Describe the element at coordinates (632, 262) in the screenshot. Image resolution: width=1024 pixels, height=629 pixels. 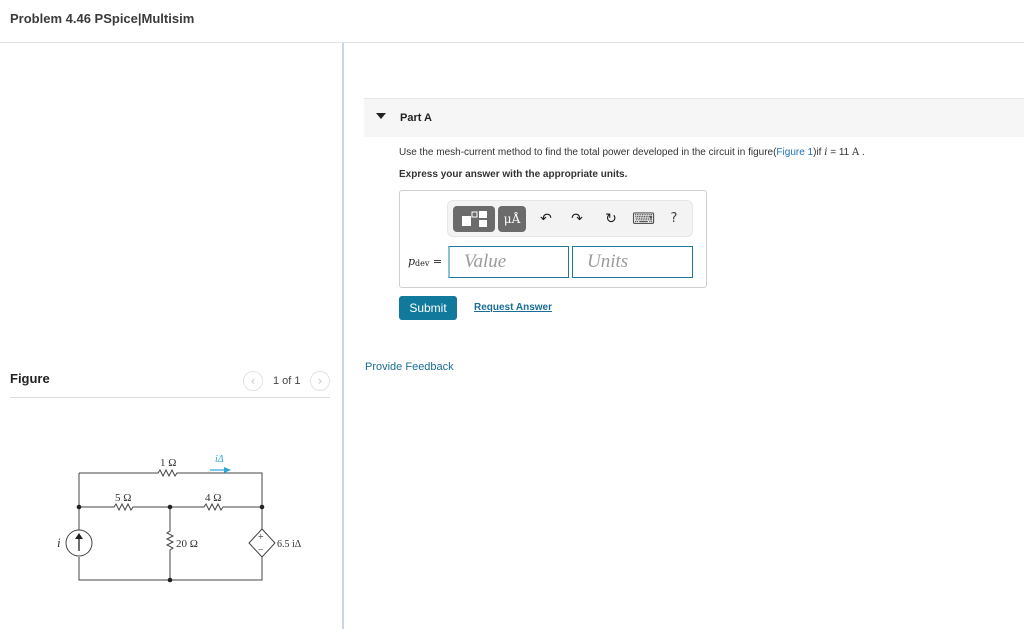
I see `units-input` at that location.